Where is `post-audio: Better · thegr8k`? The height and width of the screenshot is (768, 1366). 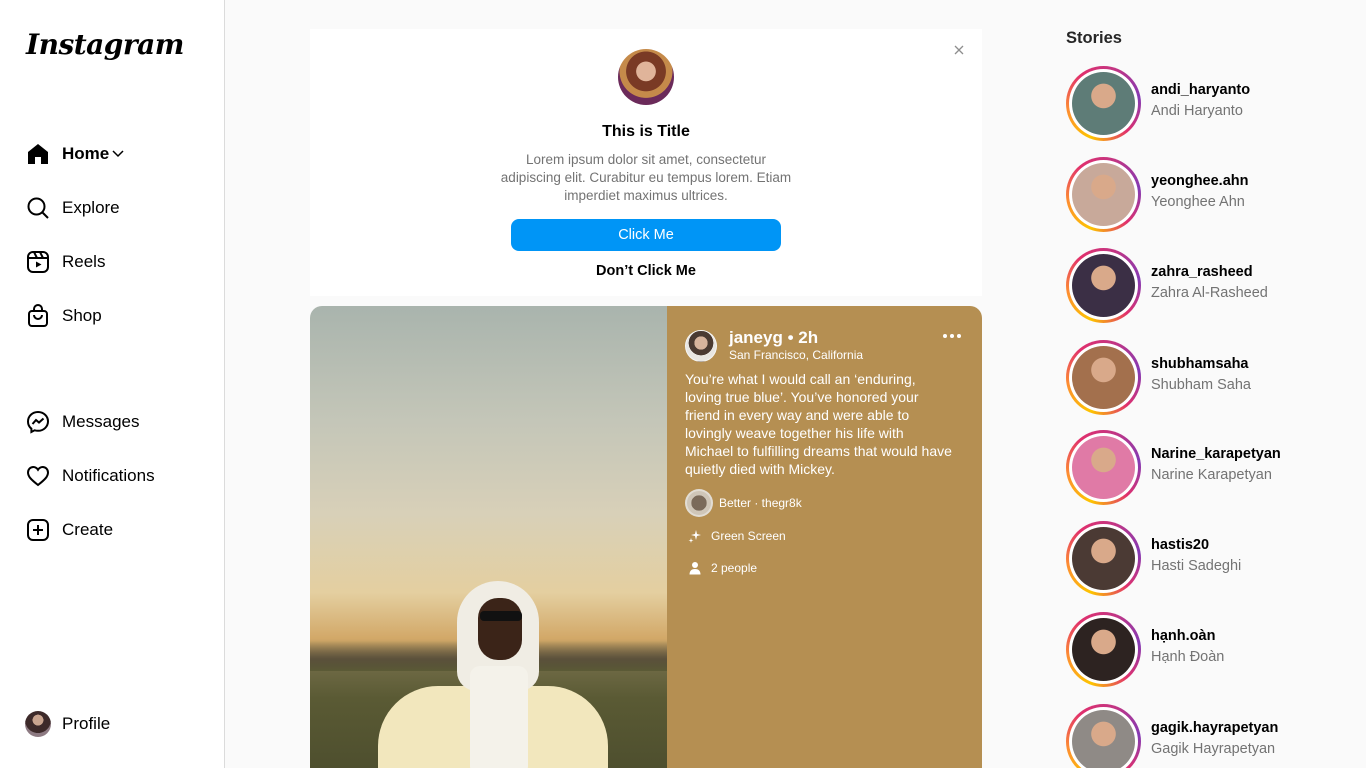 post-audio: Better · thegr8k is located at coordinates (743, 503).